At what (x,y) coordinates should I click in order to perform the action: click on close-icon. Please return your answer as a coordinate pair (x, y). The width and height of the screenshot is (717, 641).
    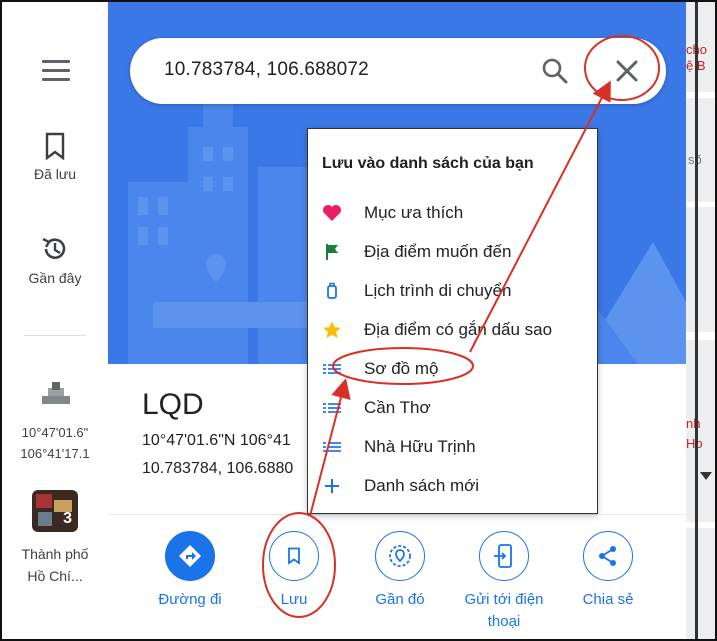
    Looking at the image, I should click on (627, 71).